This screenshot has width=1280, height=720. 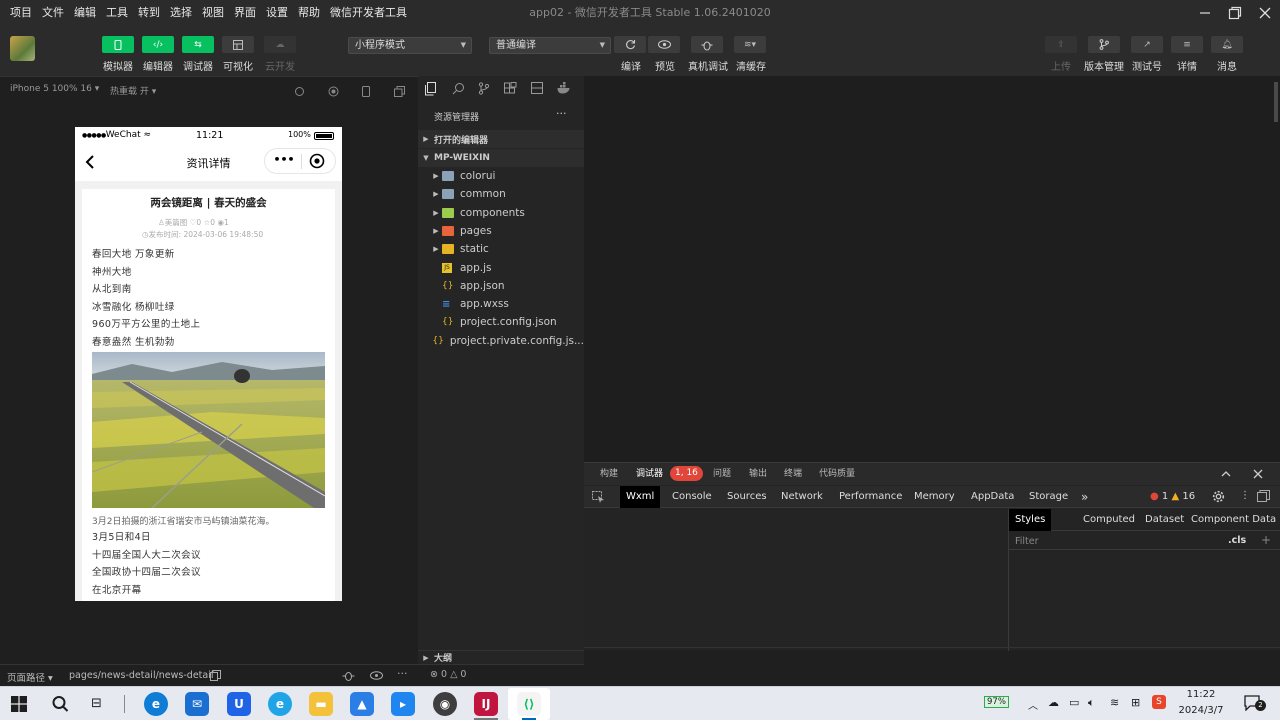 I want to click on copy-icon, so click(x=215, y=675).